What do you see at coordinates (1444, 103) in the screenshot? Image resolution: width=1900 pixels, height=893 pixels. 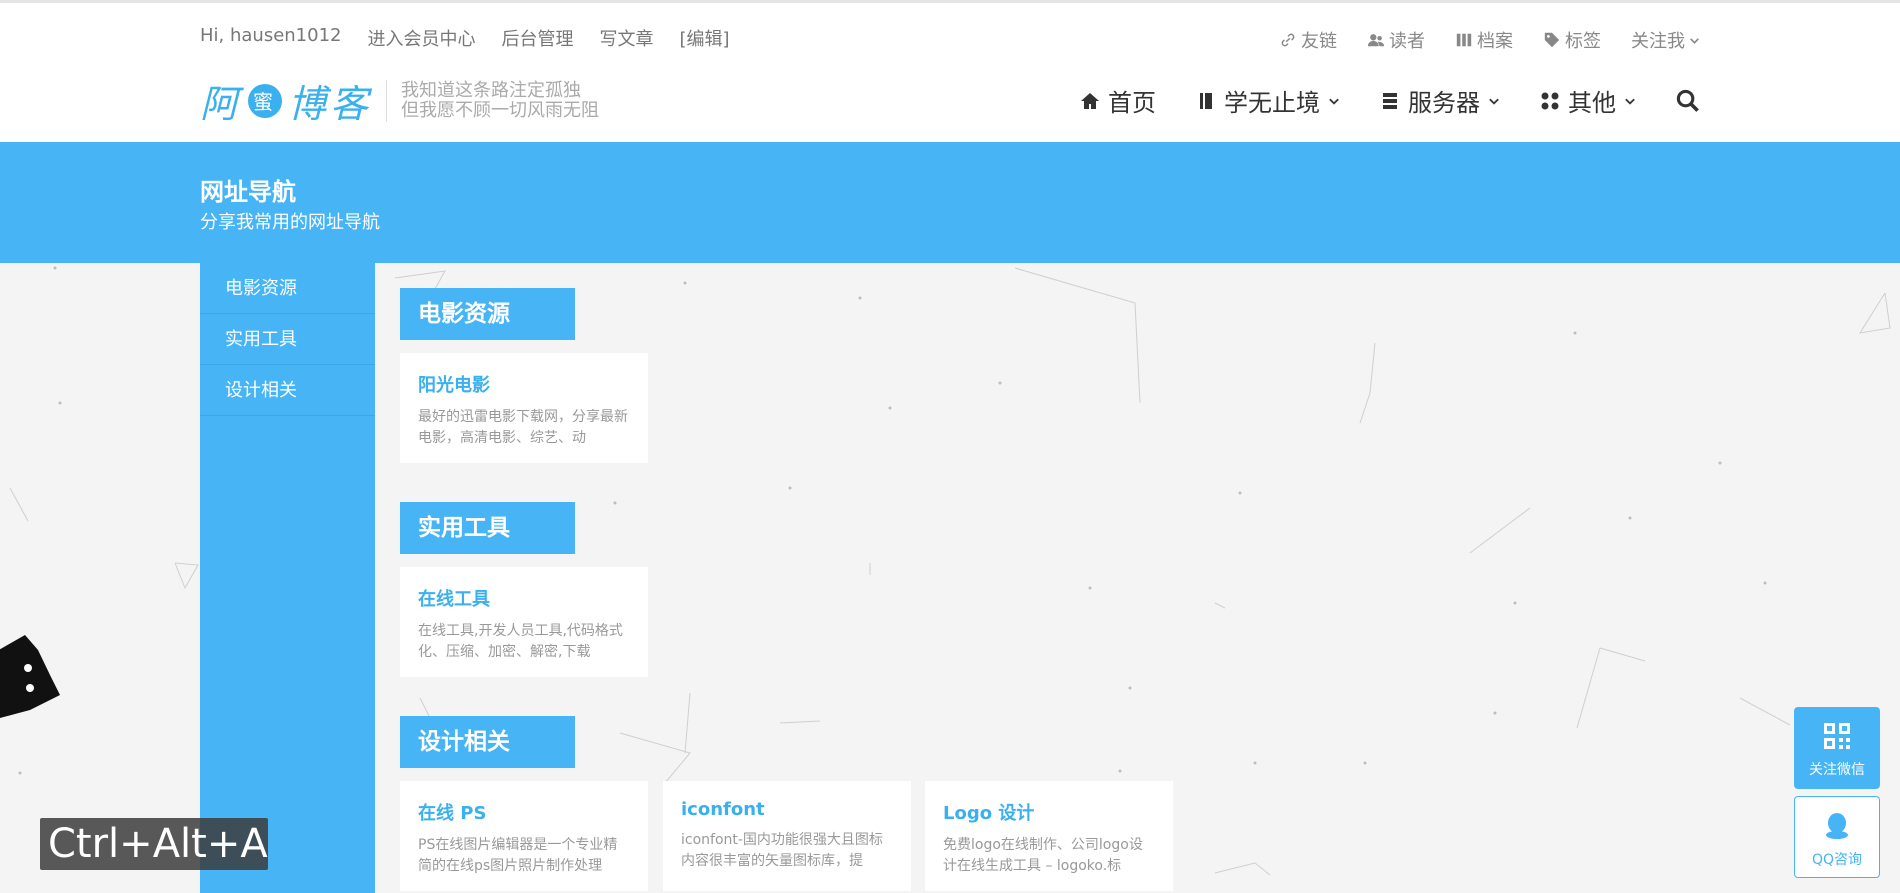 I see `nav-server-label: 服务器` at bounding box center [1444, 103].